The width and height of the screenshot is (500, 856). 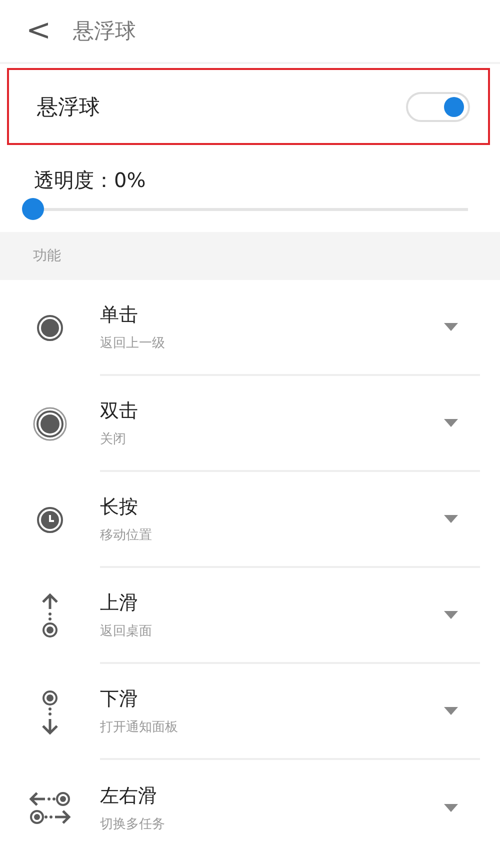 What do you see at coordinates (133, 824) in the screenshot?
I see `action-value: 切换多任务` at bounding box center [133, 824].